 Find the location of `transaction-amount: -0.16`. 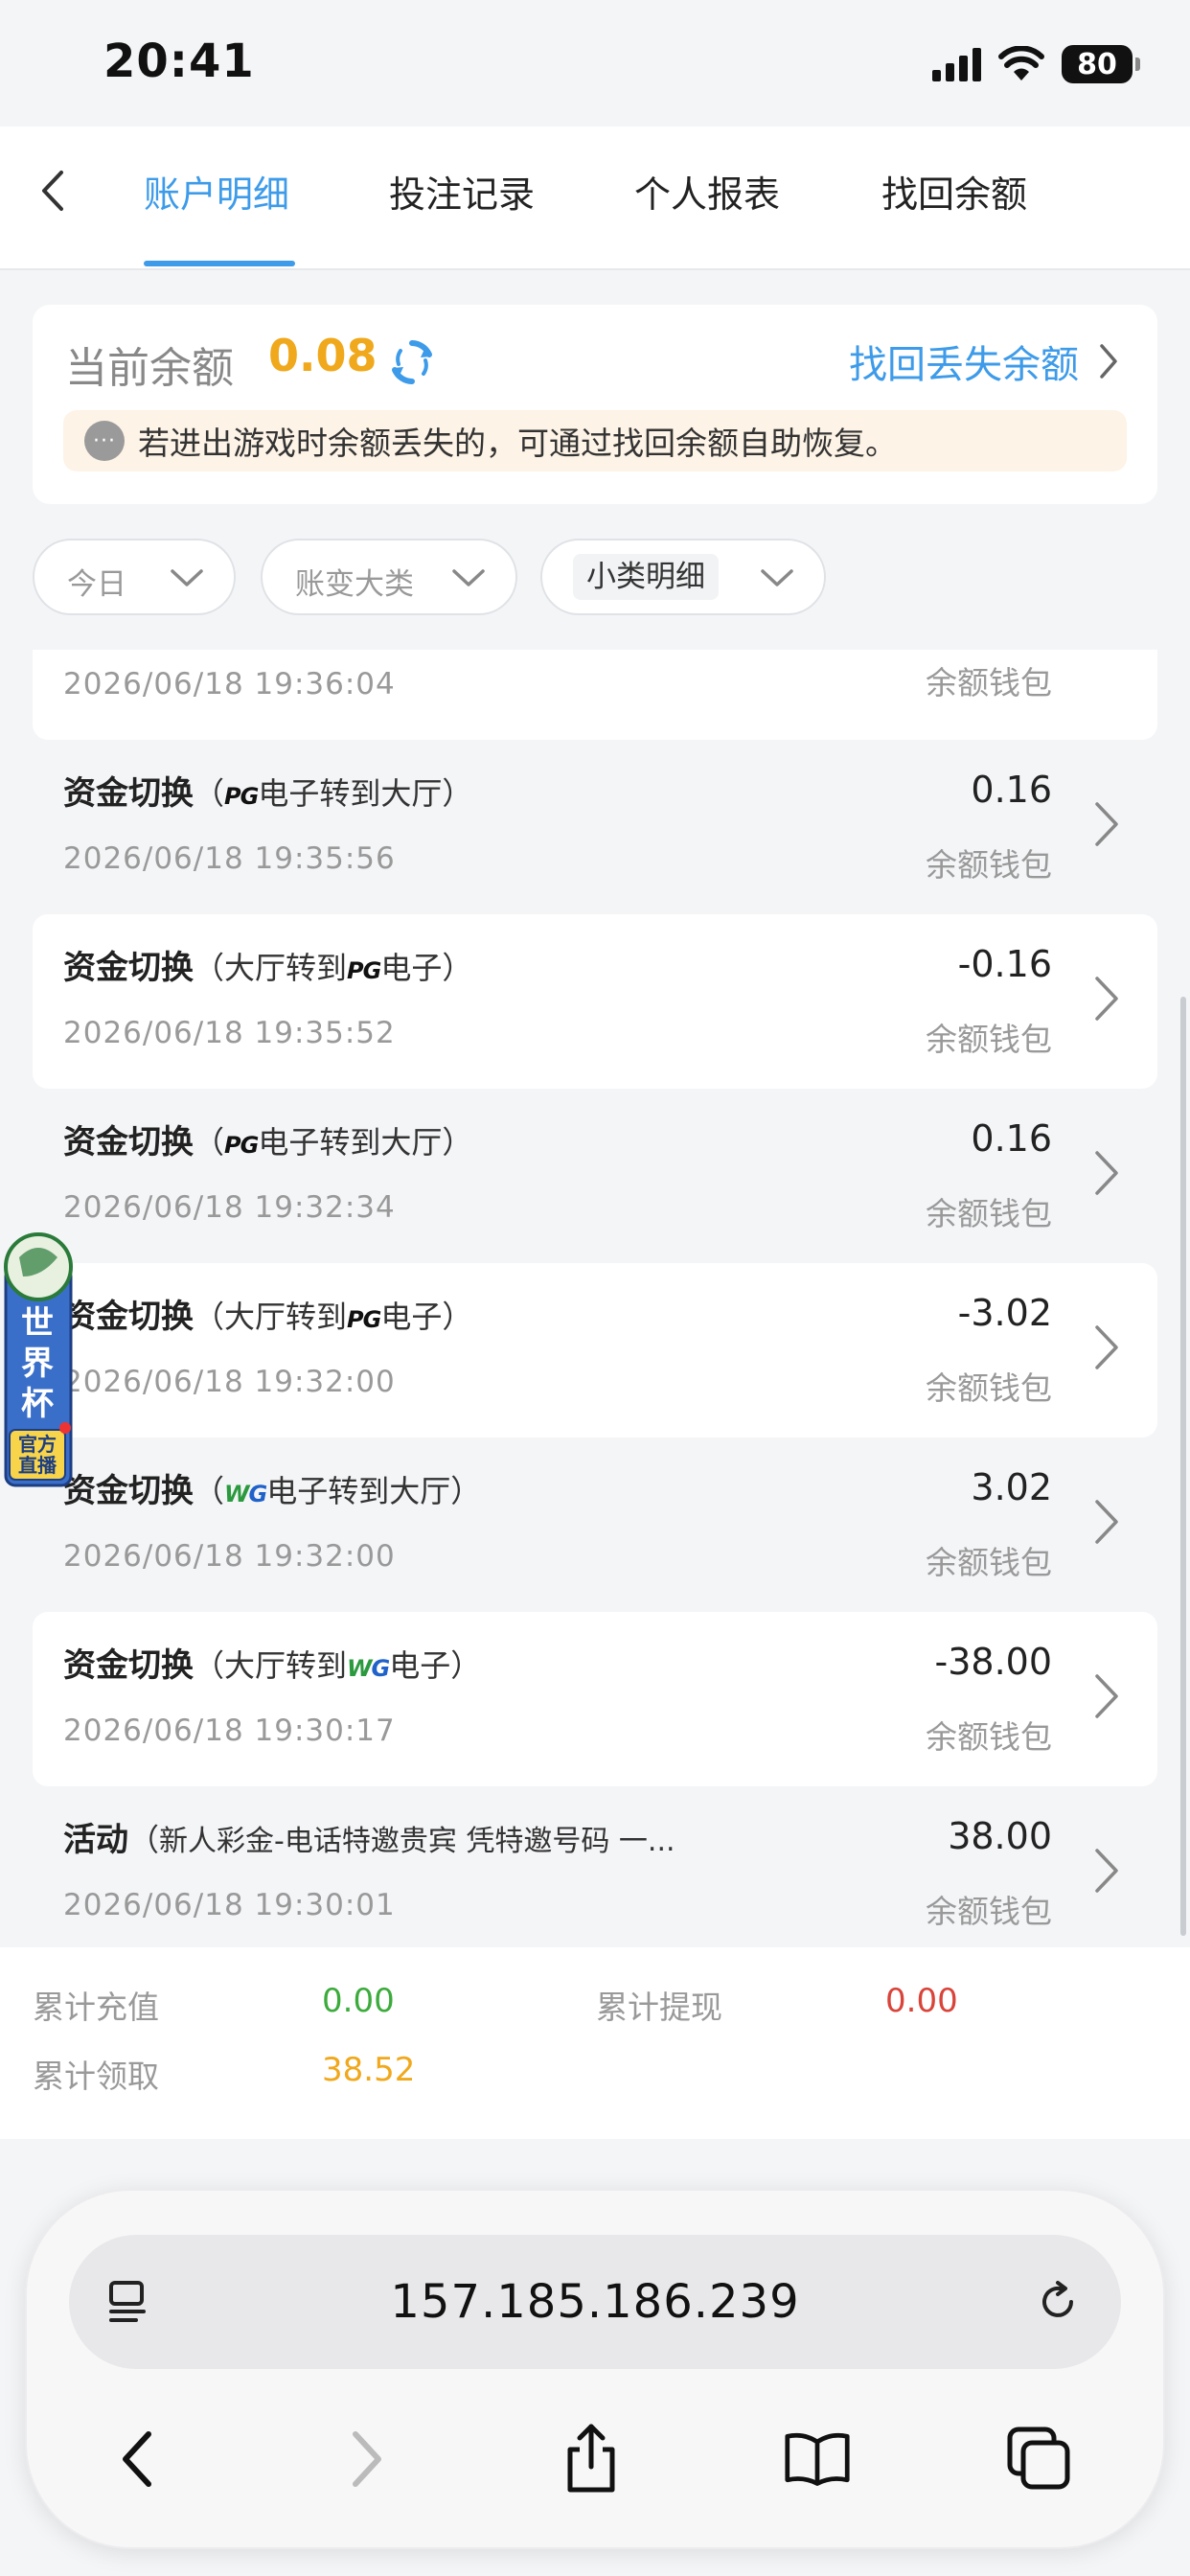

transaction-amount: -0.16 is located at coordinates (1005, 964).